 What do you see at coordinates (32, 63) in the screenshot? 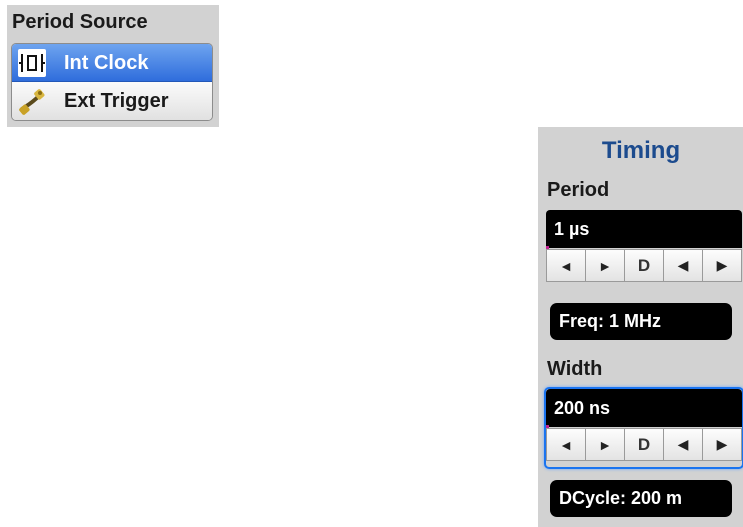
I see `clock-signal-icon` at bounding box center [32, 63].